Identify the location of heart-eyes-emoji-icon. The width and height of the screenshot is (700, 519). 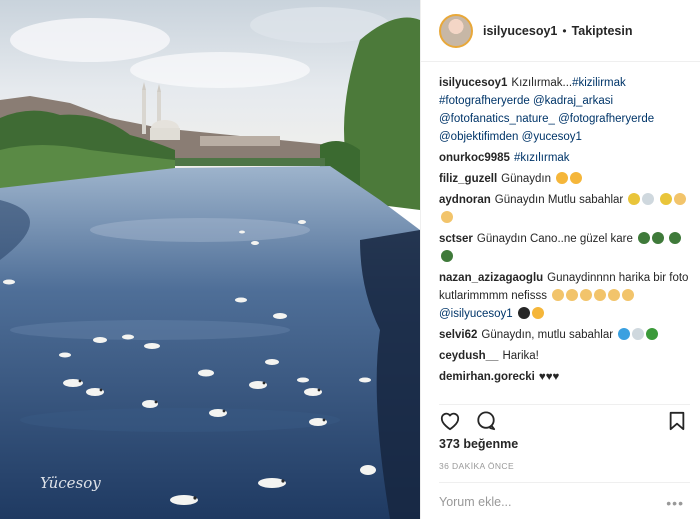
(562, 178).